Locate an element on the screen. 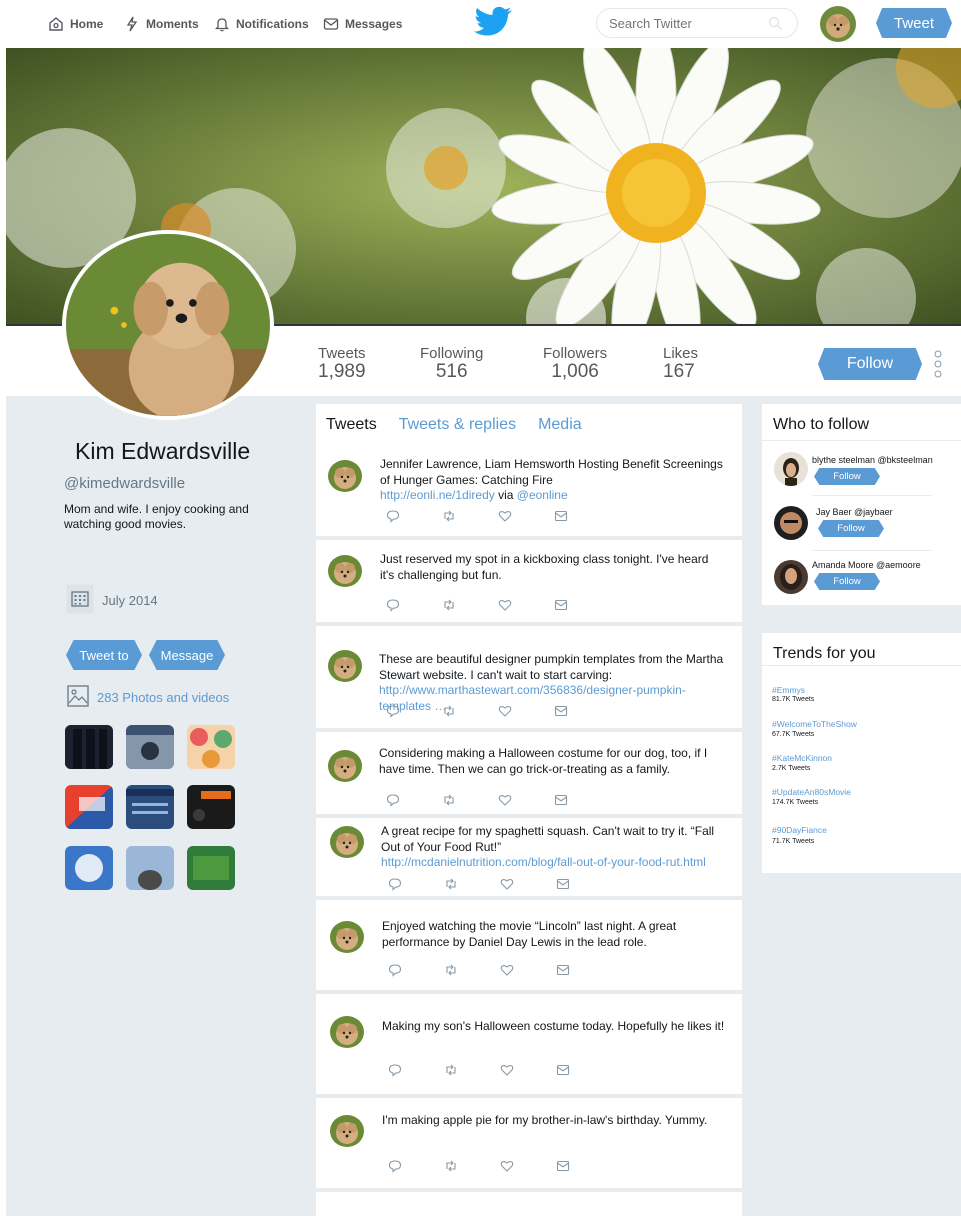  tweet-actions is located at coordinates (479, 1166).